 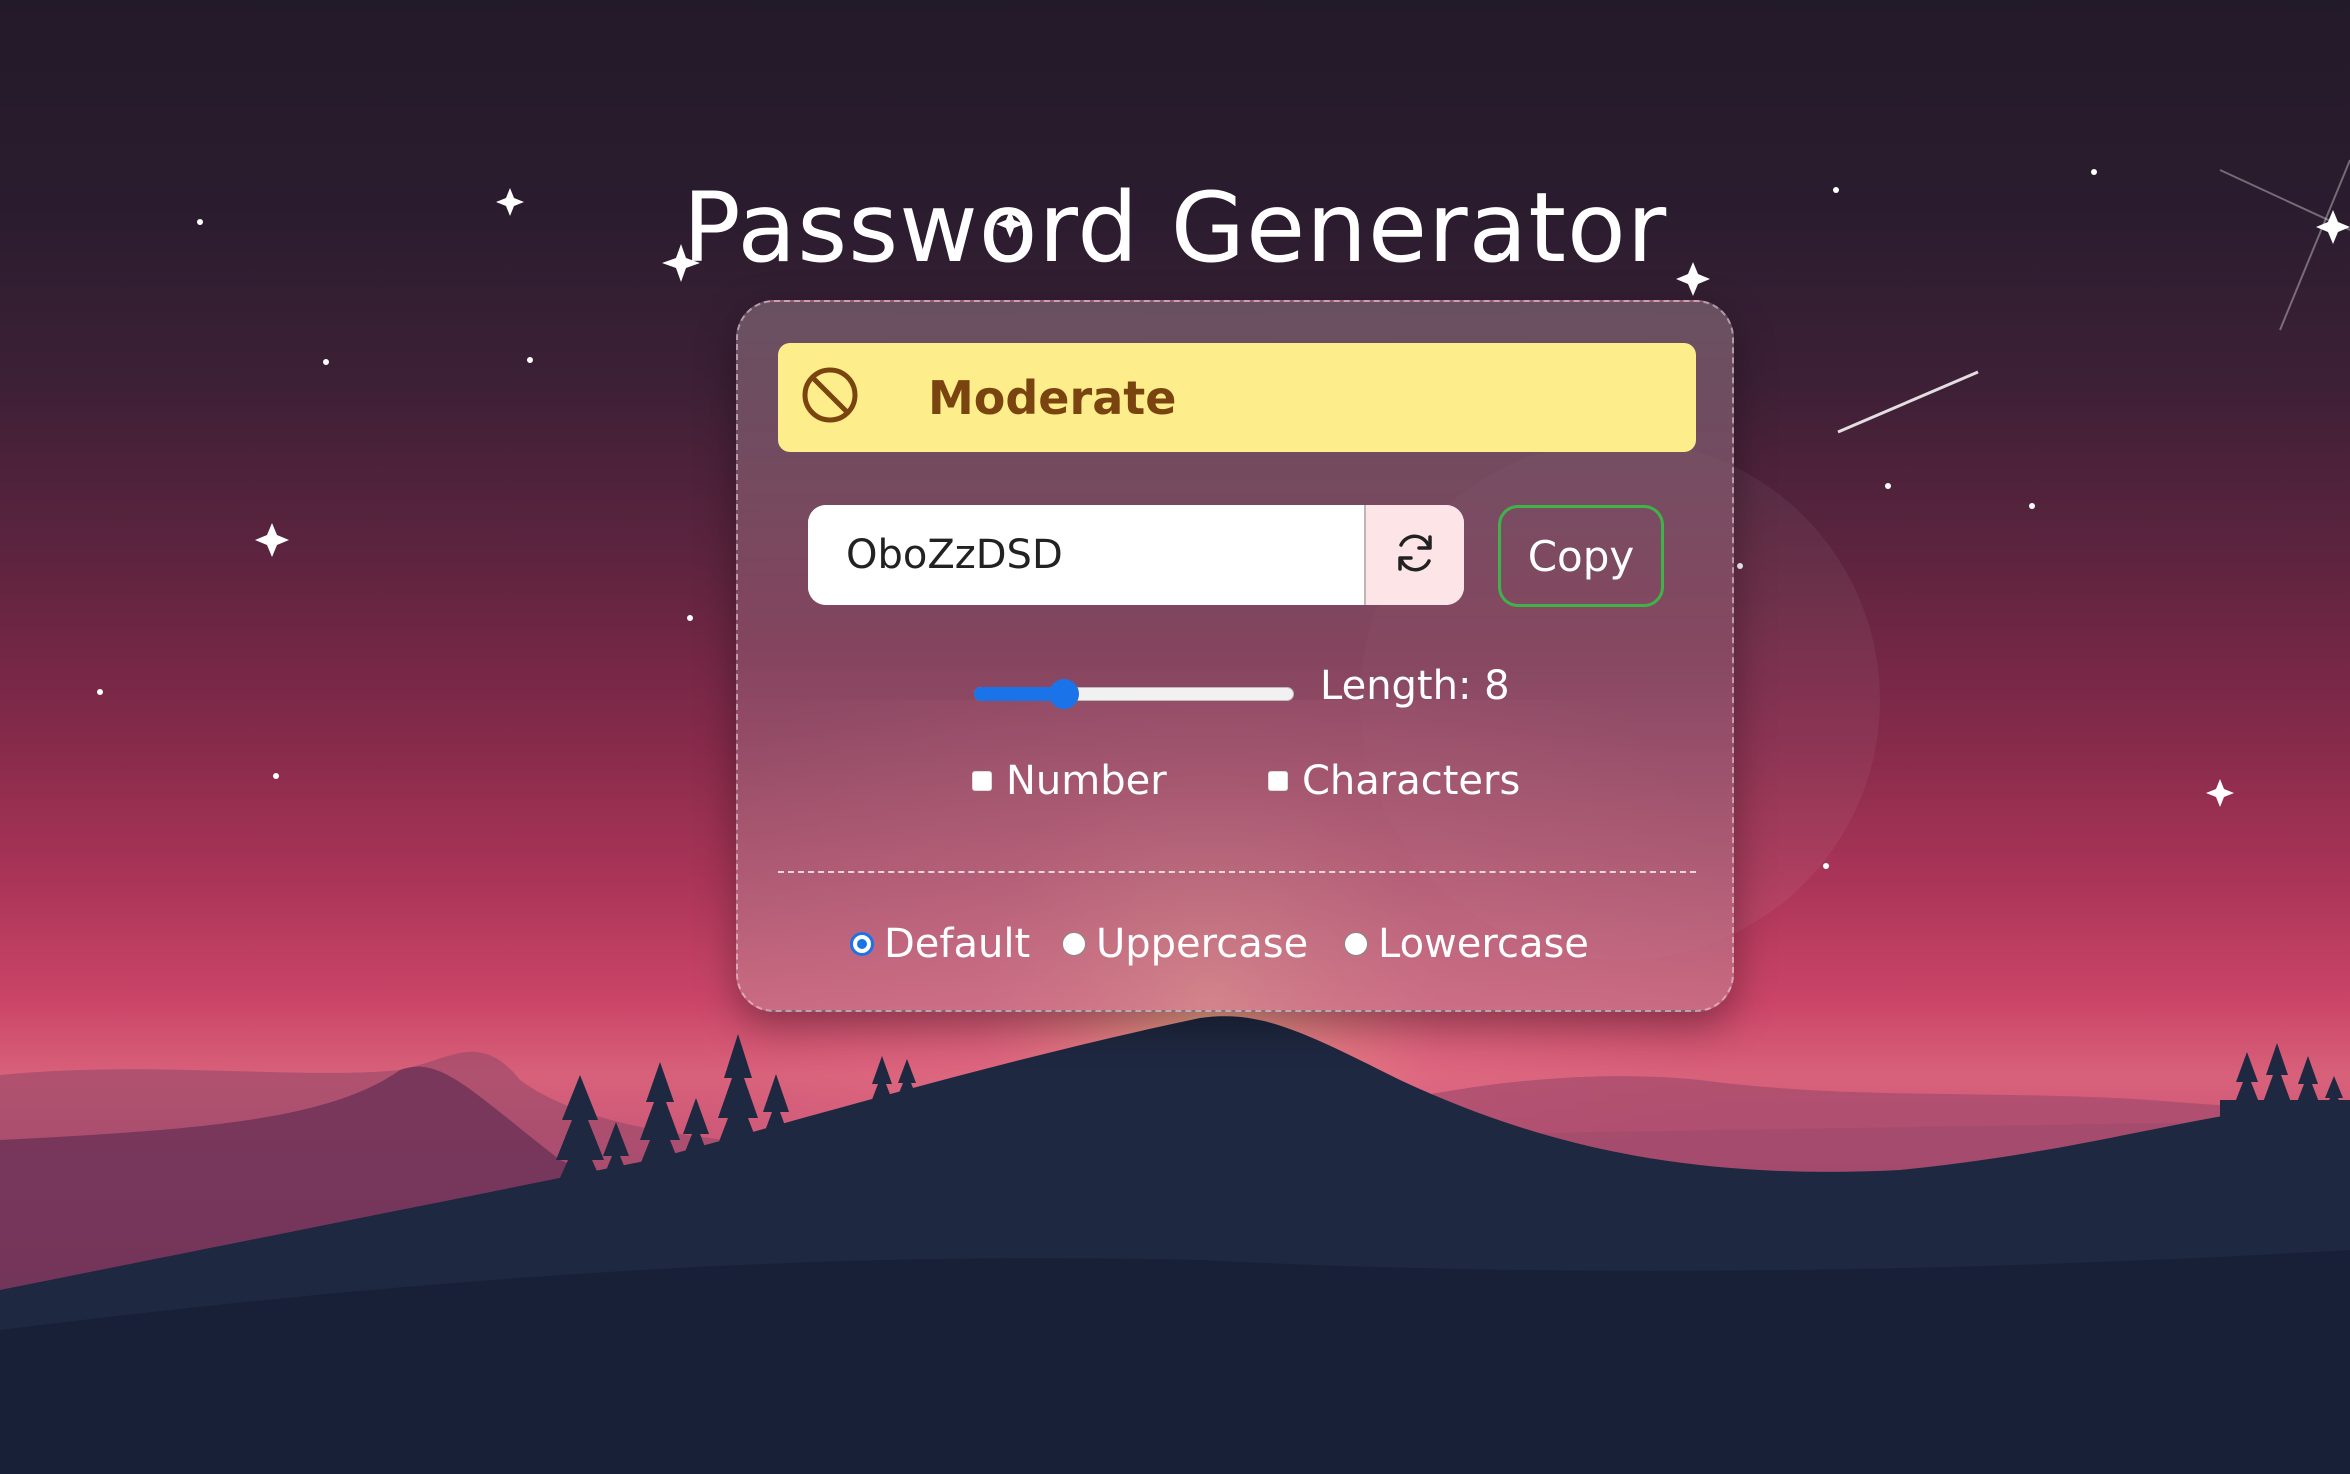 What do you see at coordinates (1135, 694) in the screenshot?
I see `length-slider` at bounding box center [1135, 694].